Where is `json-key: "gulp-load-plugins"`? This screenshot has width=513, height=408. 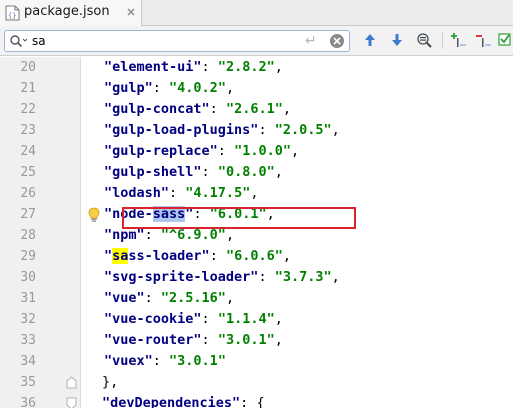 json-key: "gulp-load-plugins" is located at coordinates (181, 130).